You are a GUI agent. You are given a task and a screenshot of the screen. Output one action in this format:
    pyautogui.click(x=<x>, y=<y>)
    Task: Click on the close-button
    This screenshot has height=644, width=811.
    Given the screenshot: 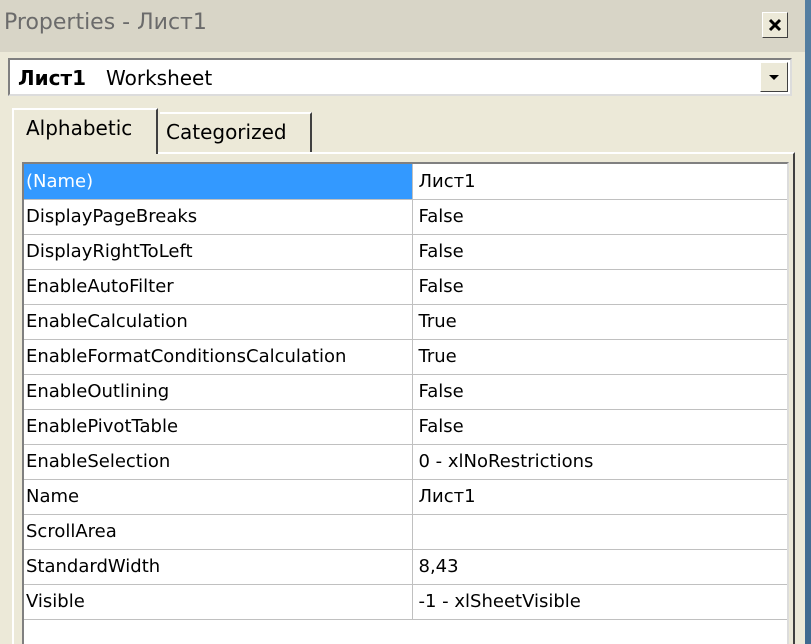 What is the action you would take?
    pyautogui.click(x=775, y=25)
    